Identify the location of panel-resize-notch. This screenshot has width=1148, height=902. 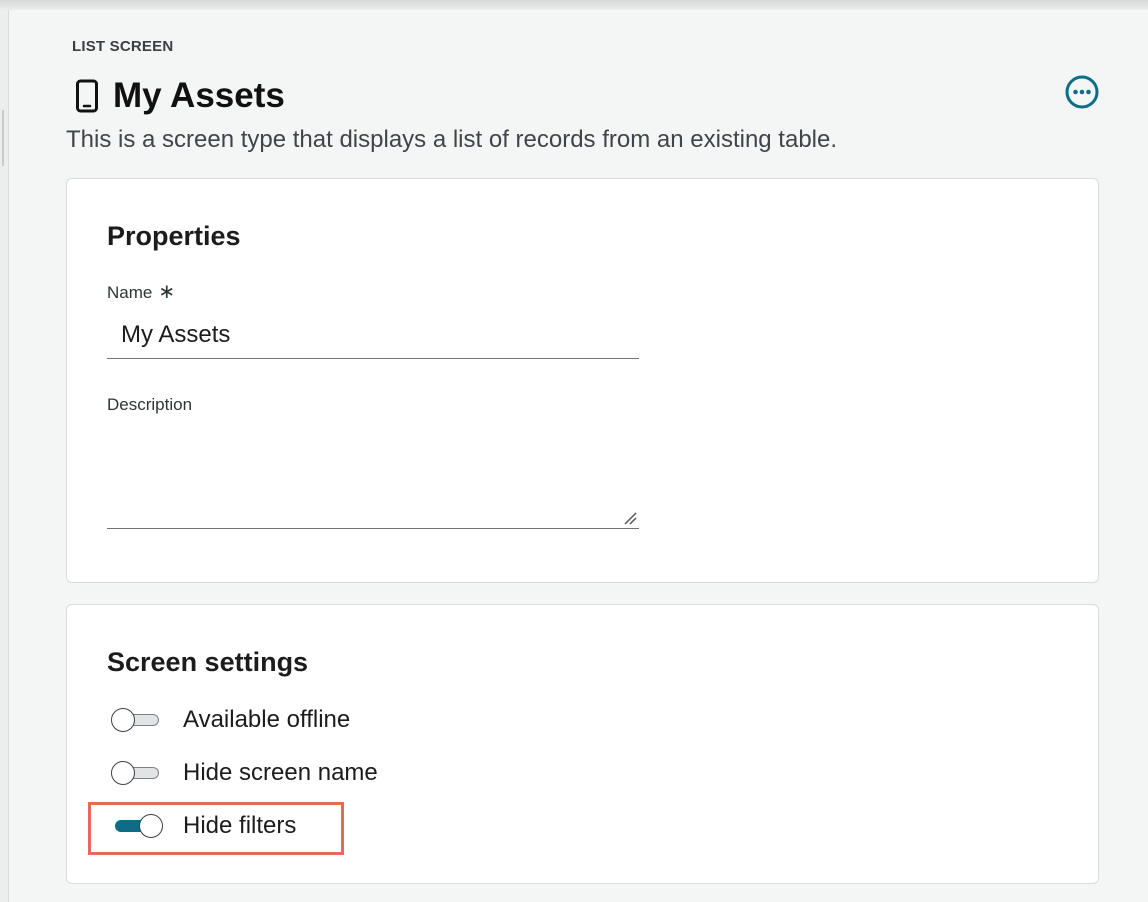
(3, 138).